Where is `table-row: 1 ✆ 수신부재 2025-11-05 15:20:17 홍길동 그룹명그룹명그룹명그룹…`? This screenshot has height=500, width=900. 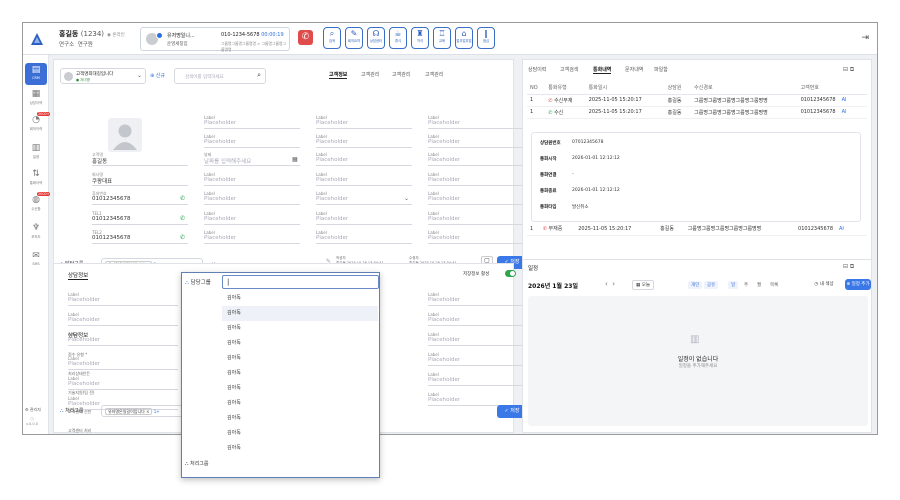 table-row: 1 ✆ 수신부재 2025-11-05 15:20:17 홍길동 그룹명그룹명그룹명그룹… is located at coordinates (697, 100).